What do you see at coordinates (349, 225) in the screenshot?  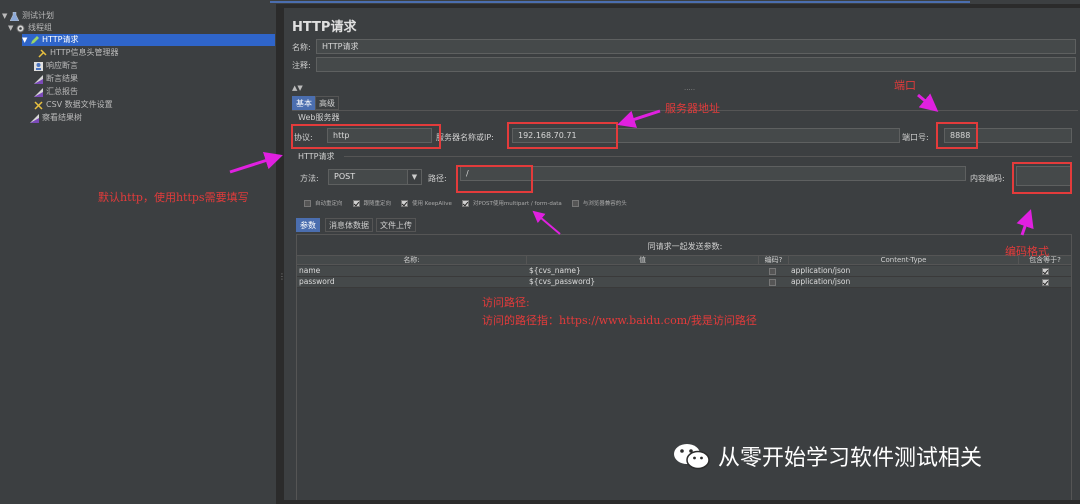 I see `tab-body-data: 消息体数据` at bounding box center [349, 225].